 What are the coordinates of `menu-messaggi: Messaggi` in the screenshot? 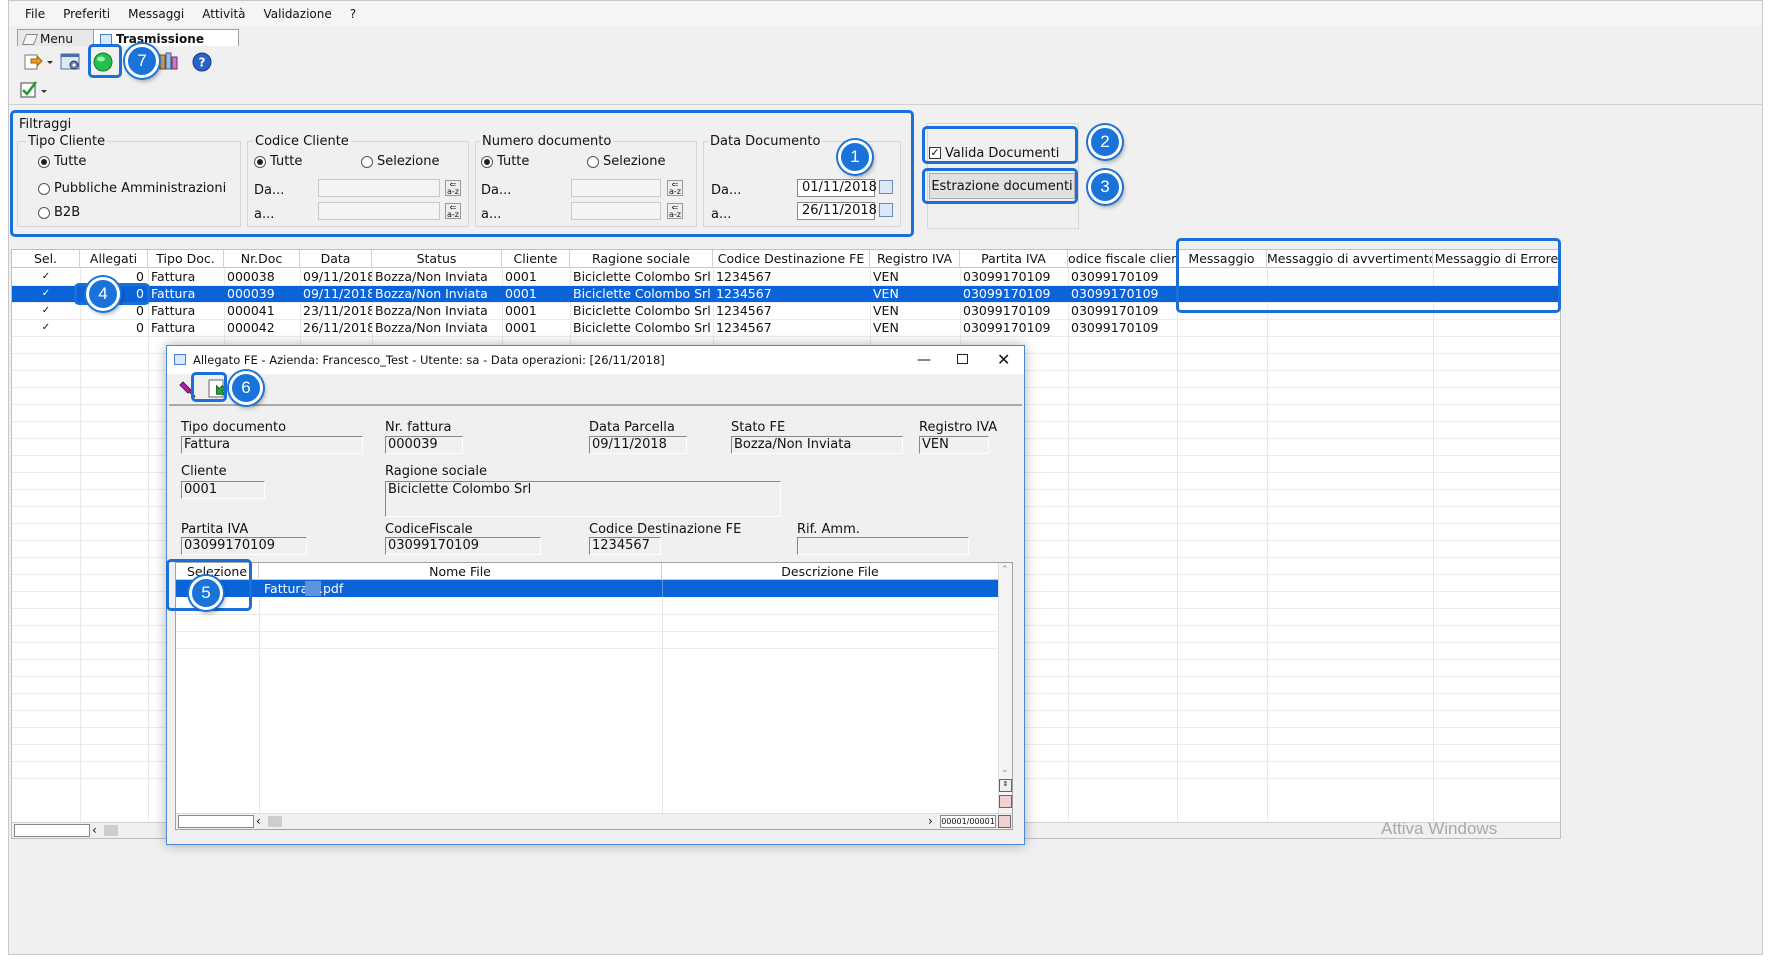 It's located at (159, 14).